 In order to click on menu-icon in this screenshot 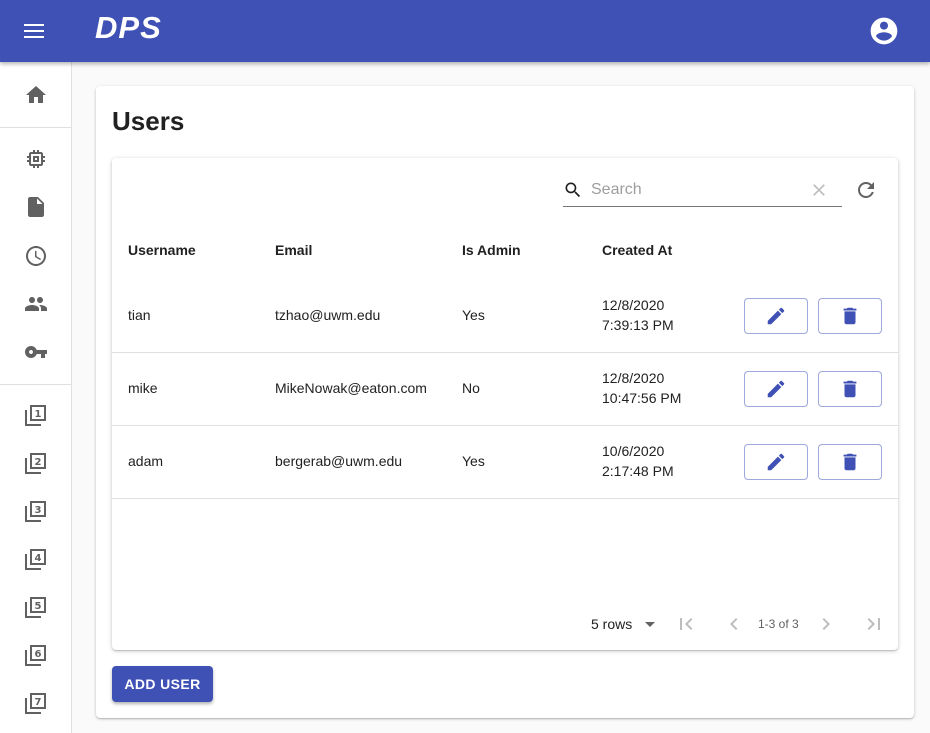, I will do `click(34, 31)`.